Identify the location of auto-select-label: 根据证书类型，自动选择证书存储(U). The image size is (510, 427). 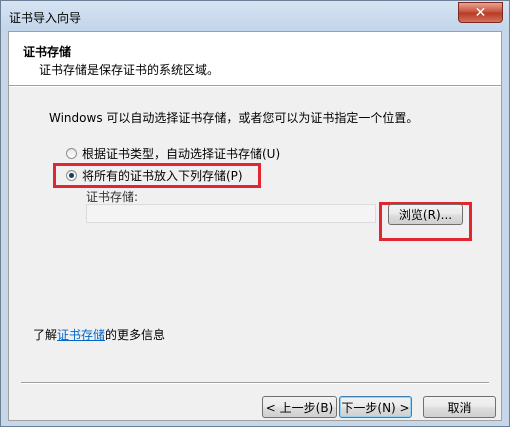
(181, 153).